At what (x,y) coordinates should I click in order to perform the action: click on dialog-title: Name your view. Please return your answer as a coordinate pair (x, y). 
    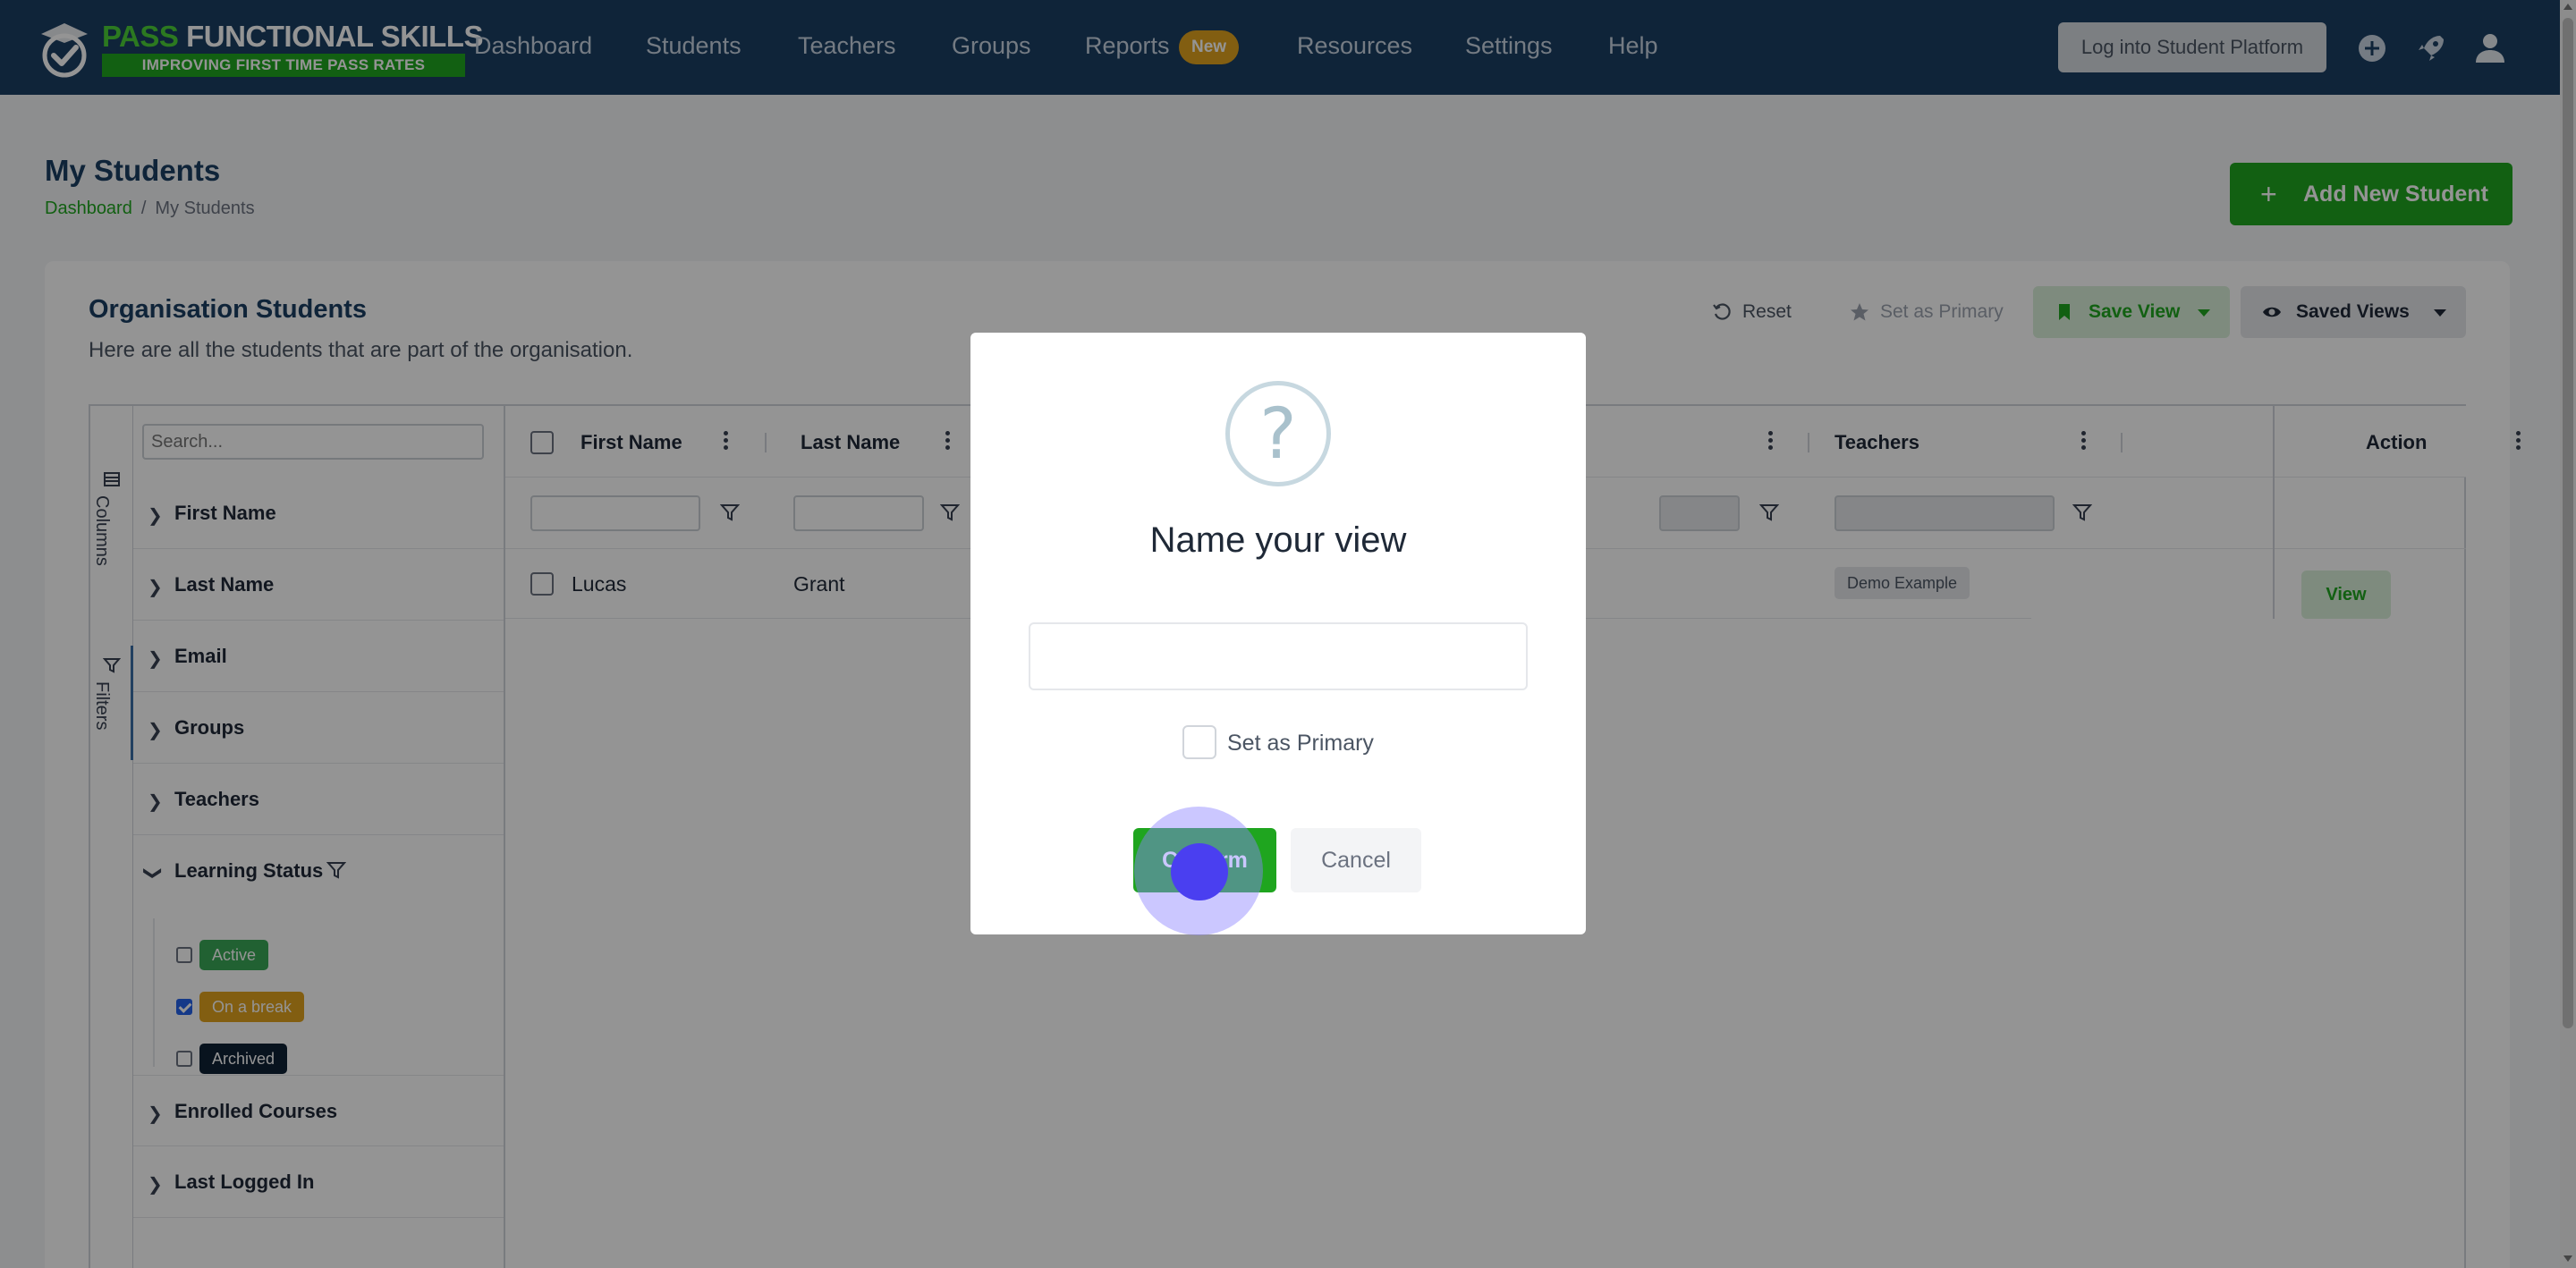
    Looking at the image, I should click on (1278, 540).